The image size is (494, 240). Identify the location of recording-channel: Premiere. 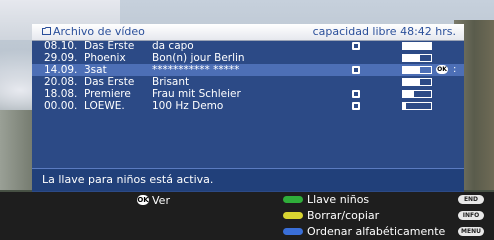
(107, 94).